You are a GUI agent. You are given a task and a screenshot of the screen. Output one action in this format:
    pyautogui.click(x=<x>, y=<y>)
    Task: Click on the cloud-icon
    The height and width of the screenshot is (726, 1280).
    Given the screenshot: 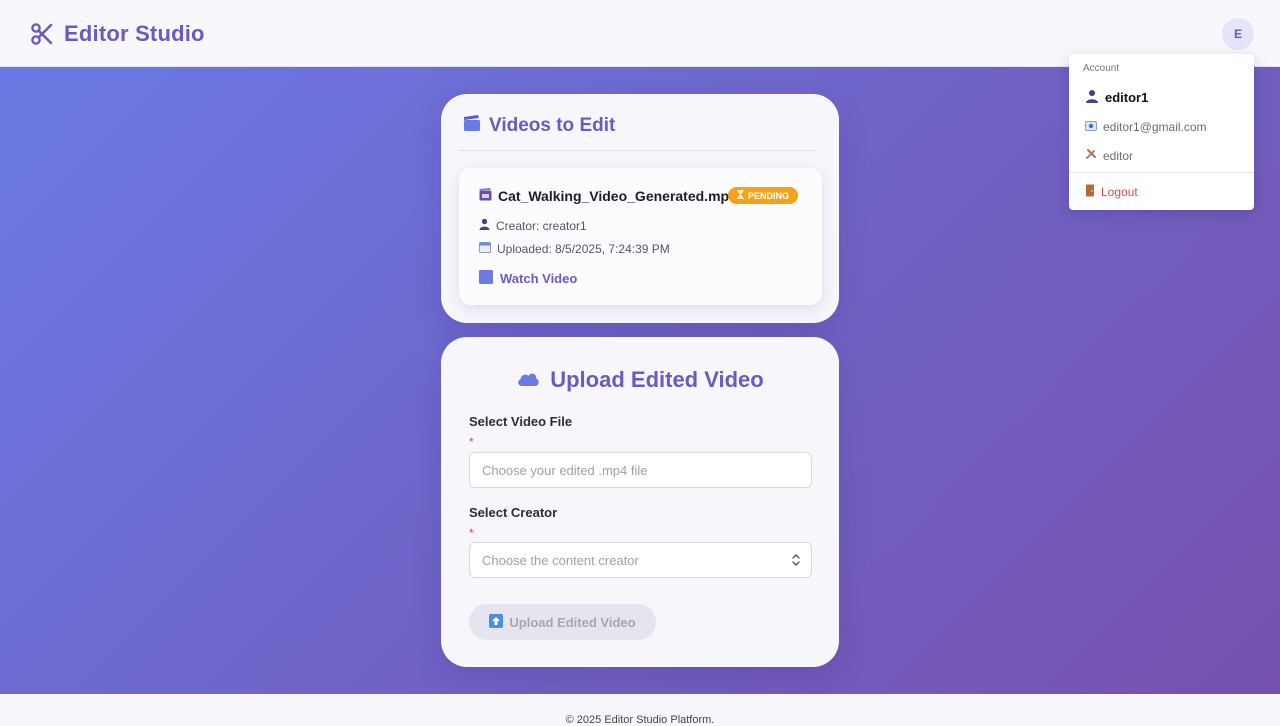 What is the action you would take?
    pyautogui.click(x=528, y=380)
    